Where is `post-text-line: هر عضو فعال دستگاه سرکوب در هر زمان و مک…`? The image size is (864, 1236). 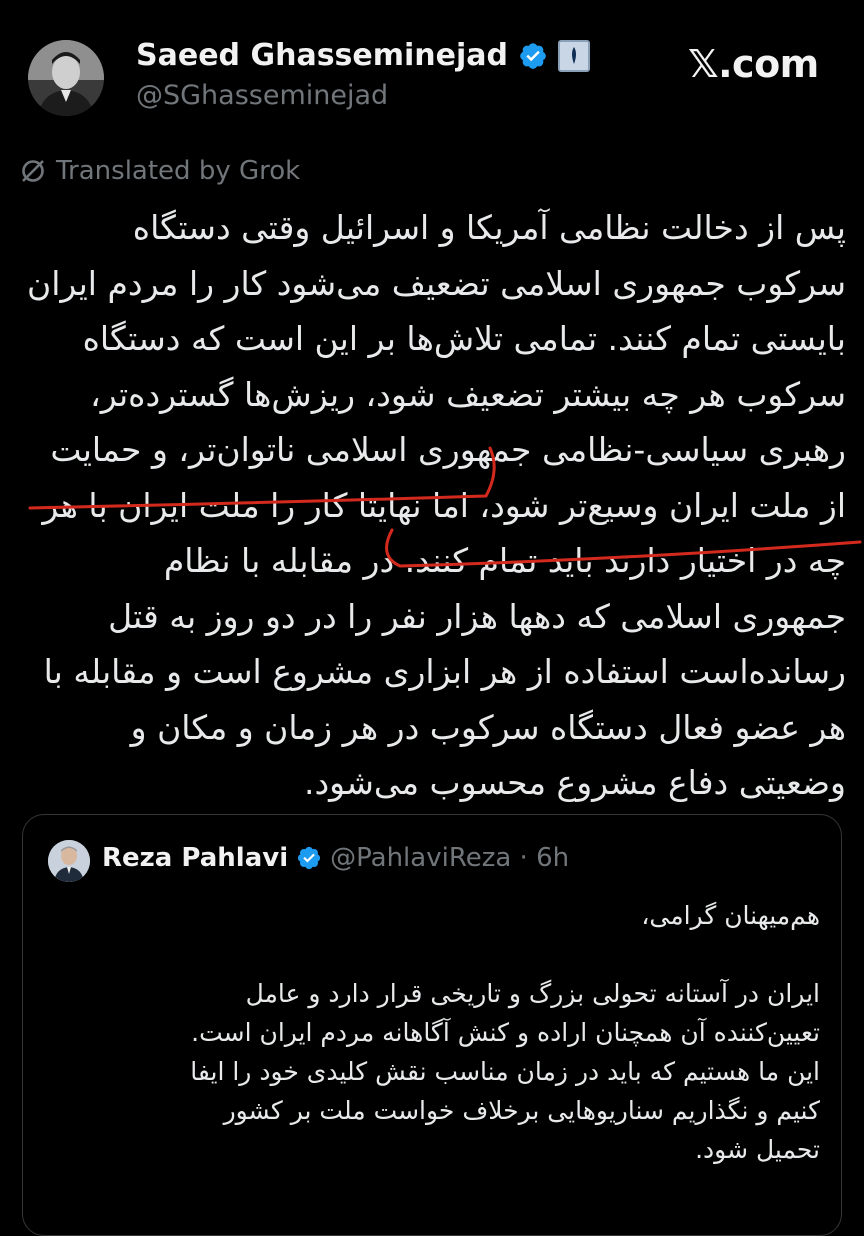
post-text-line: هر عضو فعال دستگاه سرکوب در هر زمان و مک… is located at coordinates (488, 727).